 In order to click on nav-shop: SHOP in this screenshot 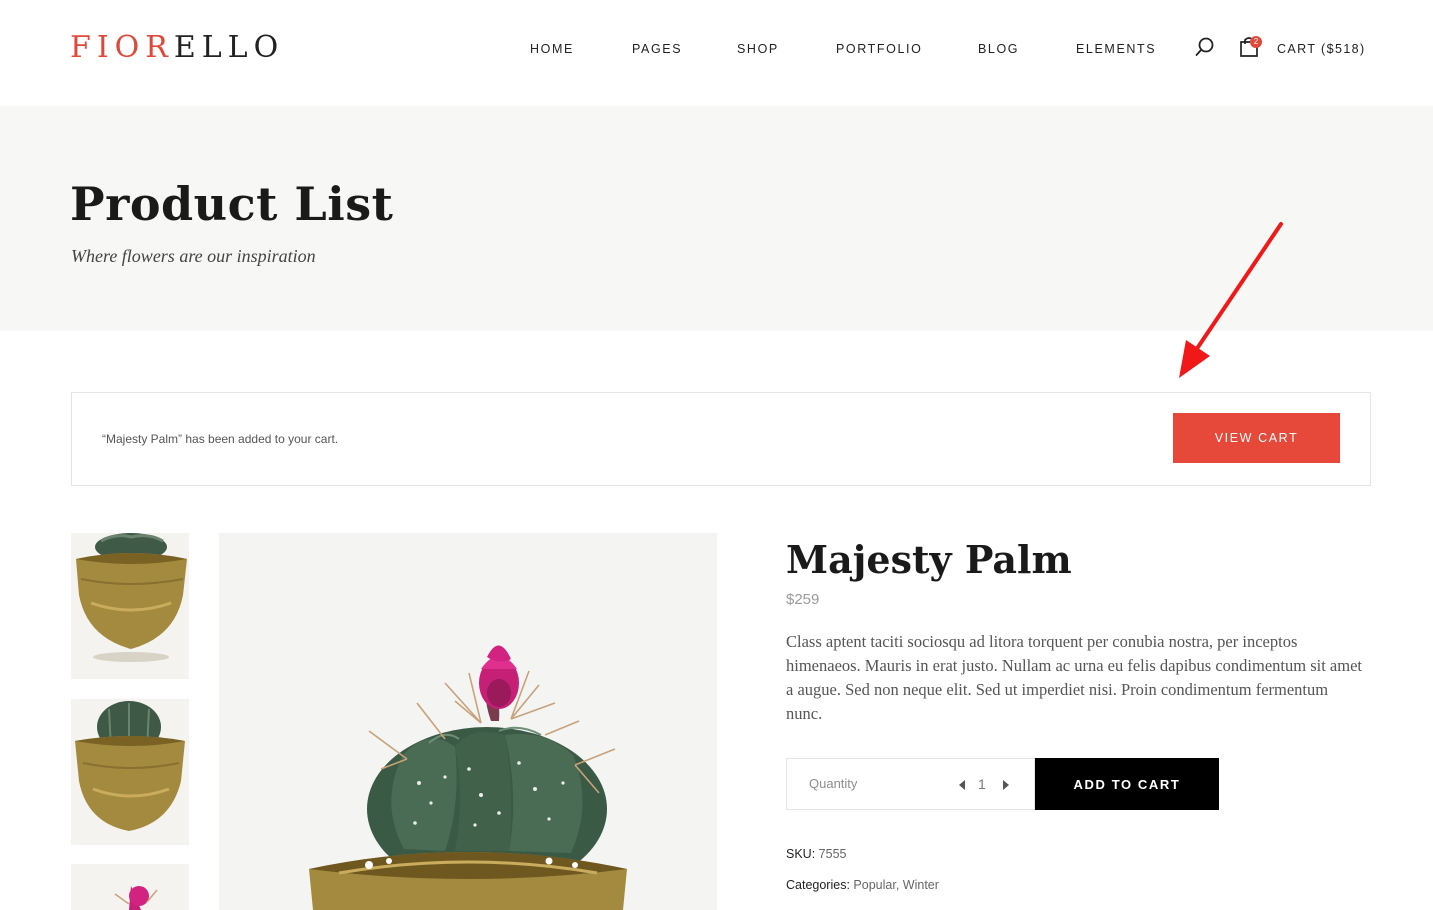, I will do `click(758, 49)`.